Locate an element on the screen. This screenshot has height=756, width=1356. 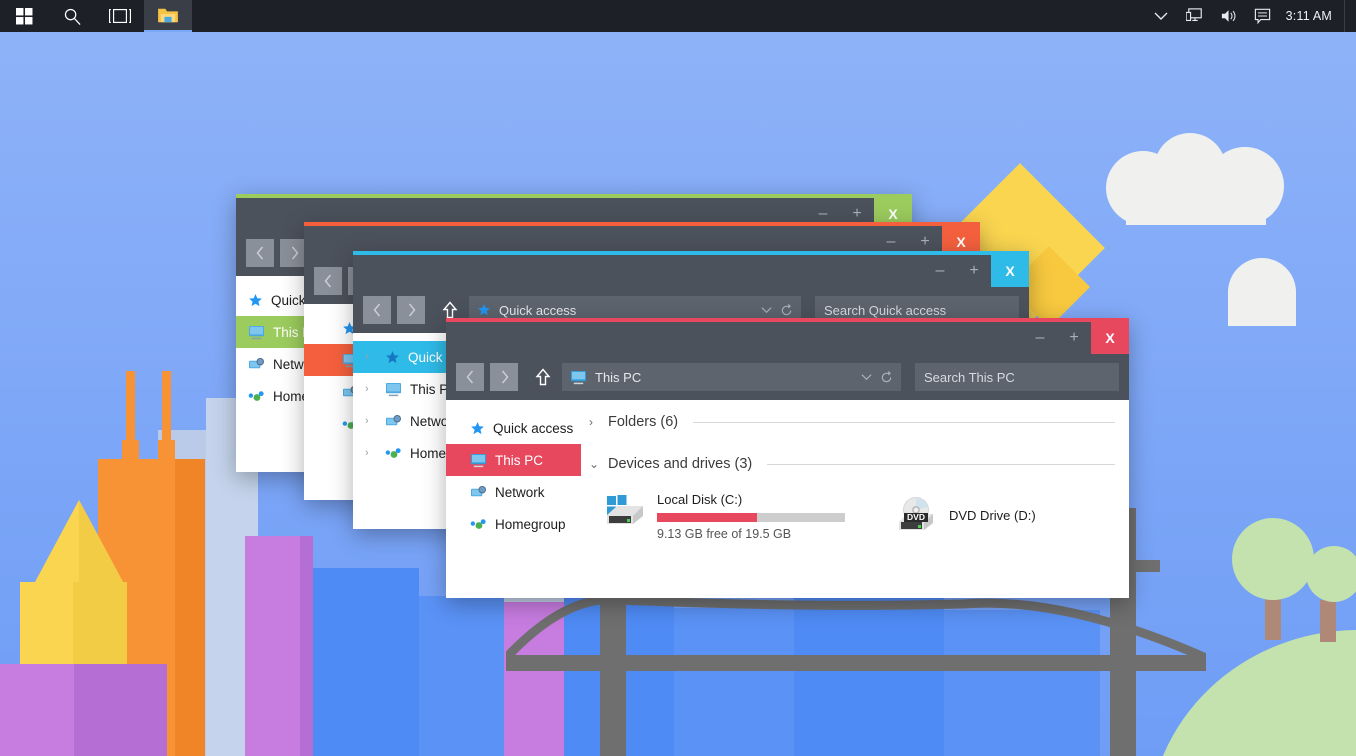
maximize-button-3: + is located at coordinates (974, 271).